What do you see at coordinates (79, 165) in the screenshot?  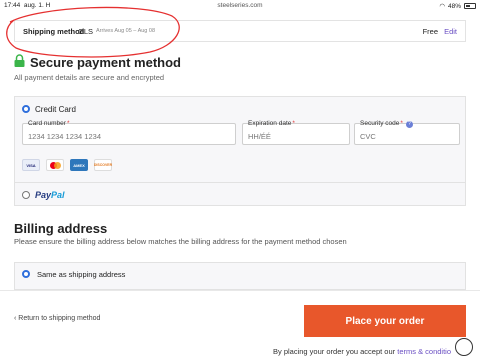 I see `amex-icon: AMEX` at bounding box center [79, 165].